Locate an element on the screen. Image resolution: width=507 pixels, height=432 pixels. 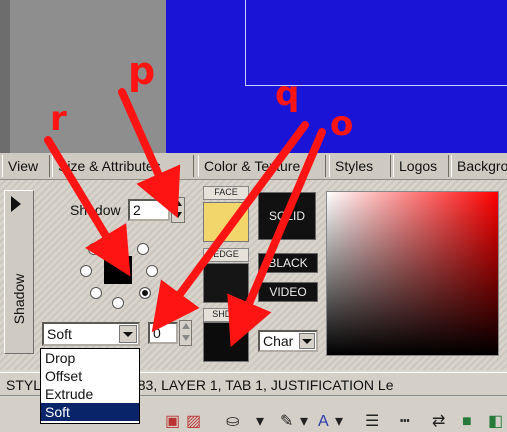
line-style-icon: ☰ is located at coordinates (372, 422).